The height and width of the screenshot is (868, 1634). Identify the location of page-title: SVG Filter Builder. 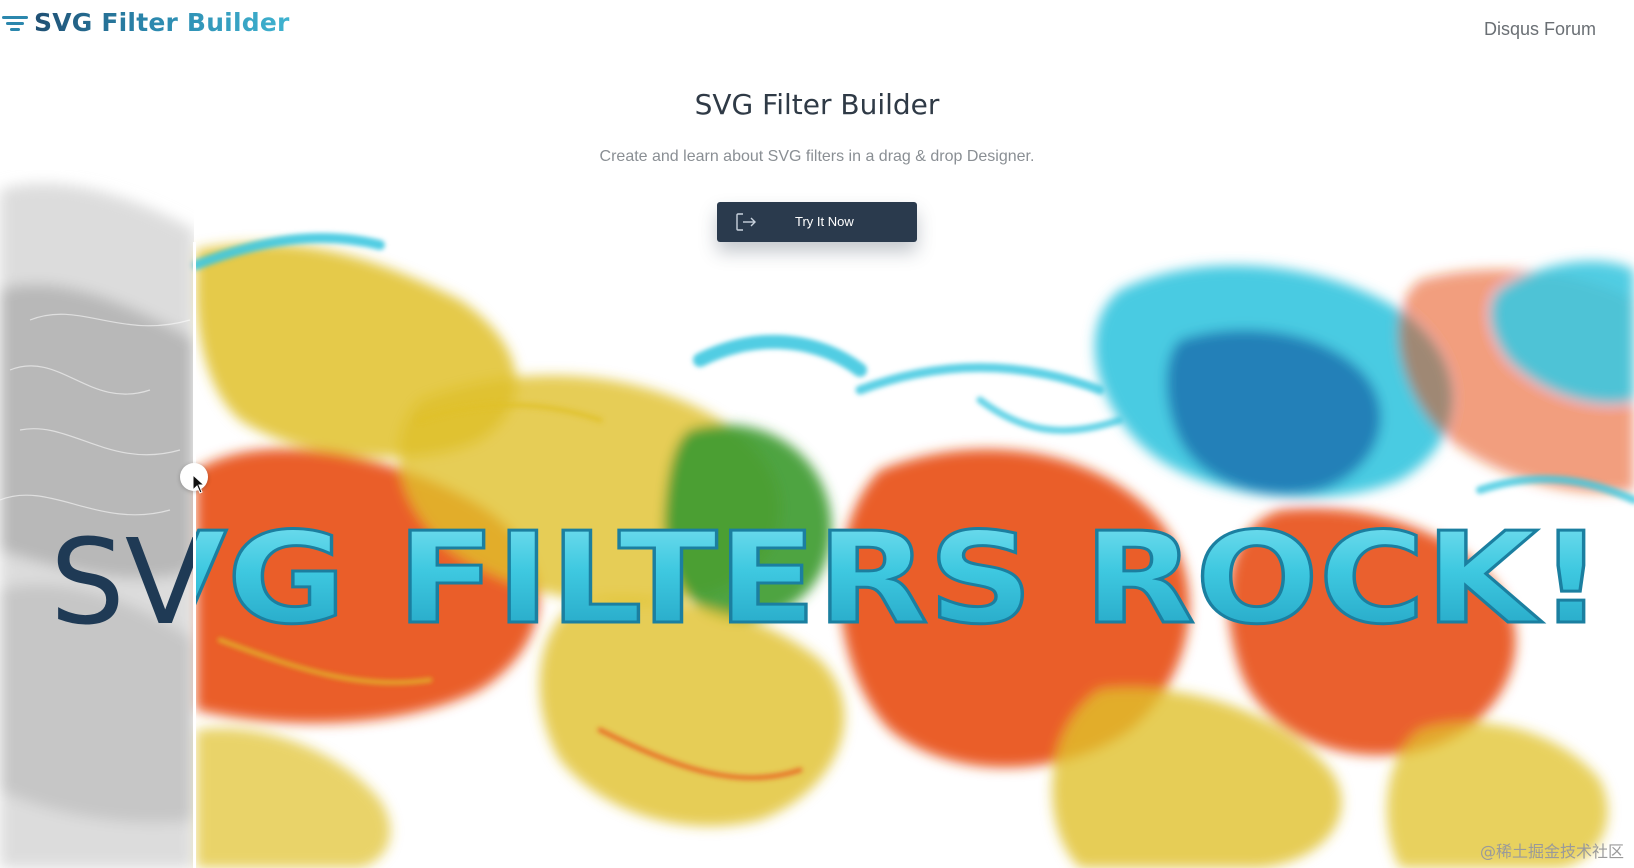
(817, 104).